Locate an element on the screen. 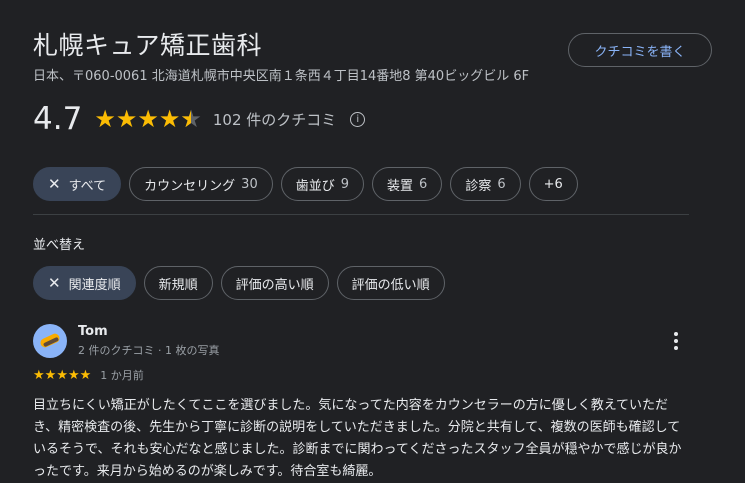 The width and height of the screenshot is (745, 483). filter-chip-label: 装置 is located at coordinates (400, 186).